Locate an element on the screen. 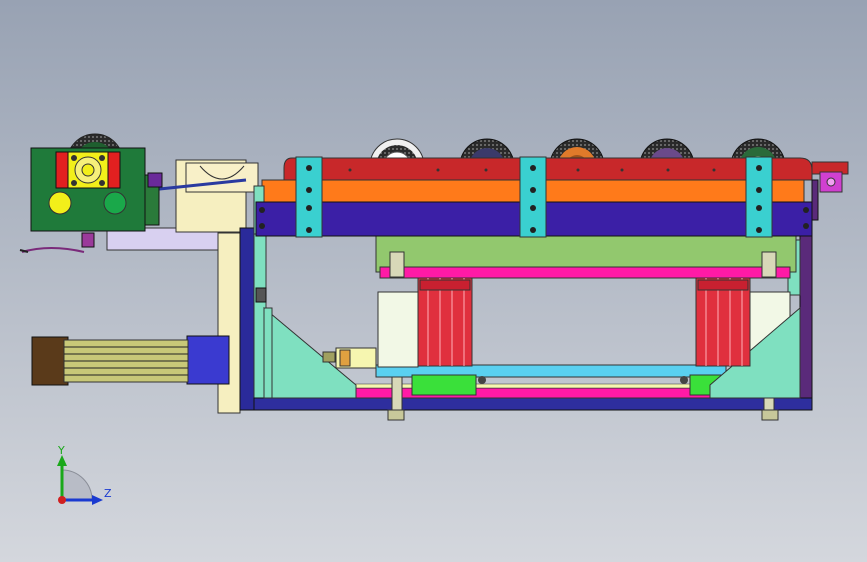 Image resolution: width=867 pixels, height=562 pixels. linear-actuator is located at coordinates (130, 360).